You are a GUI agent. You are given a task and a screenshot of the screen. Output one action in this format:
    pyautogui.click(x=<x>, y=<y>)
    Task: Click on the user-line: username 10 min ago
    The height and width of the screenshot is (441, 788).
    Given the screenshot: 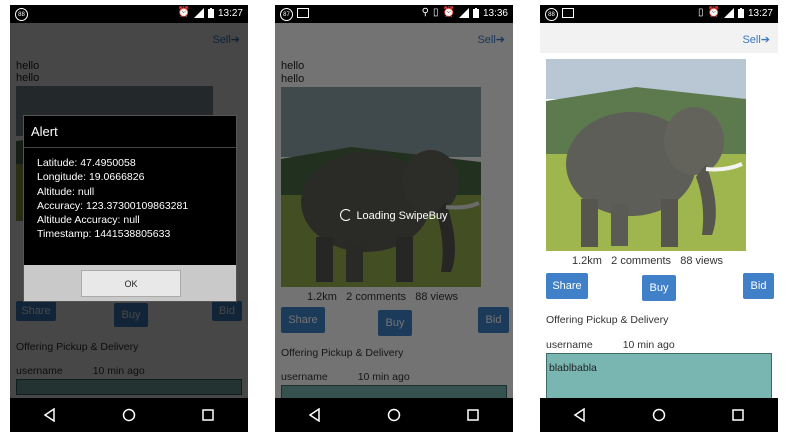 What is the action you would take?
    pyautogui.click(x=610, y=345)
    